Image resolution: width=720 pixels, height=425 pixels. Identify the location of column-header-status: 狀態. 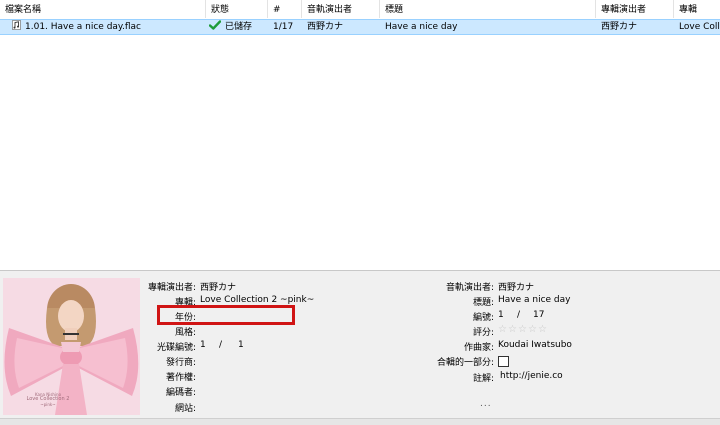
(237, 9).